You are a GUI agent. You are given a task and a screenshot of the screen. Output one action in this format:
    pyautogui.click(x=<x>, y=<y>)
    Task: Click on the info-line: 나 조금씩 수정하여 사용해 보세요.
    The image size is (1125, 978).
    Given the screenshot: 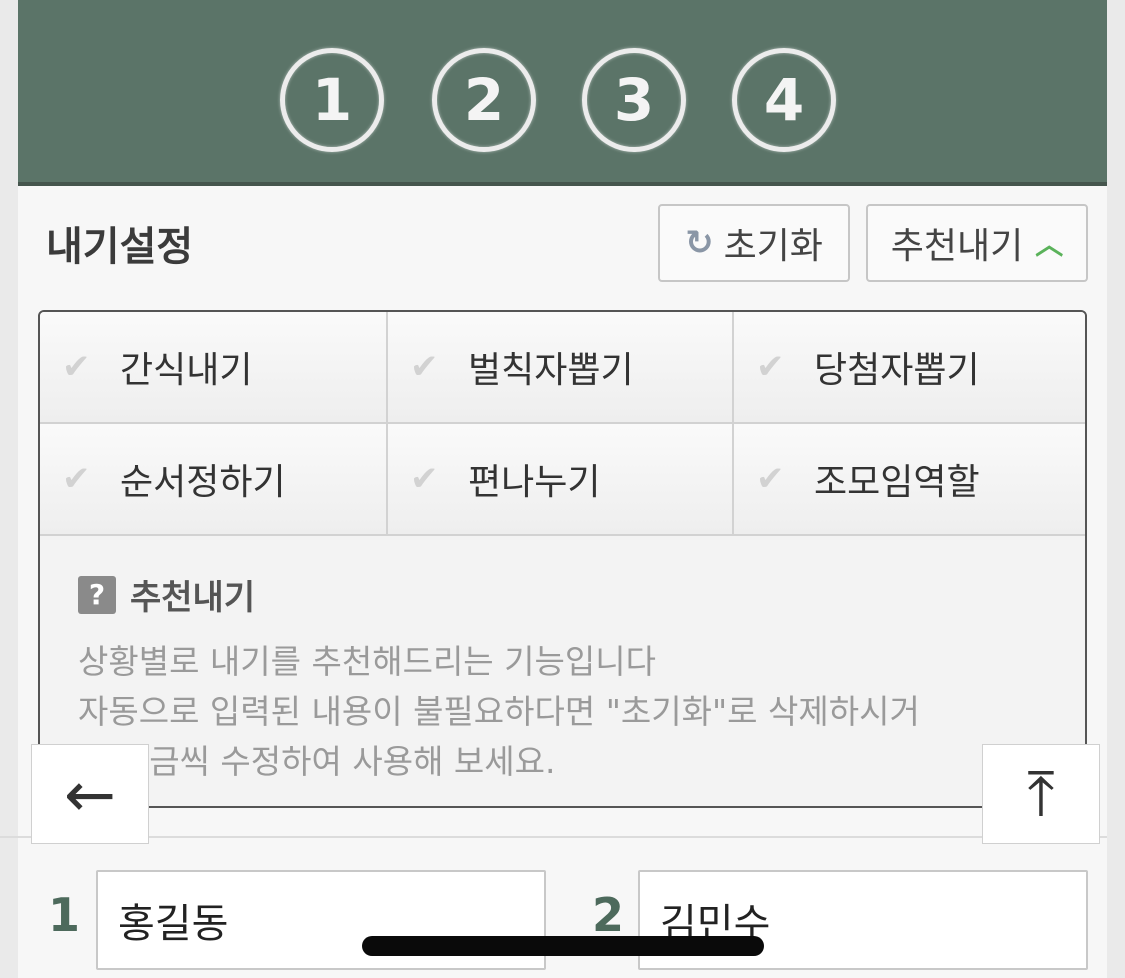 What is the action you would take?
    pyautogui.click(x=317, y=761)
    